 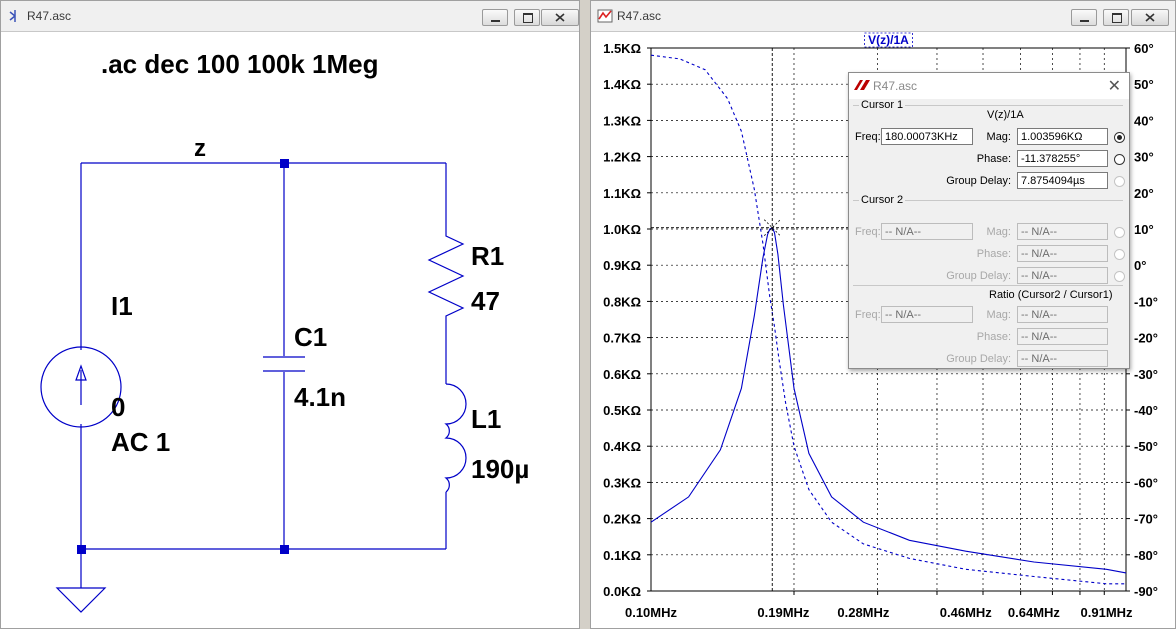 What do you see at coordinates (622, 157) in the screenshot?
I see `y-axis-tick-label: 1.2KΩ` at bounding box center [622, 157].